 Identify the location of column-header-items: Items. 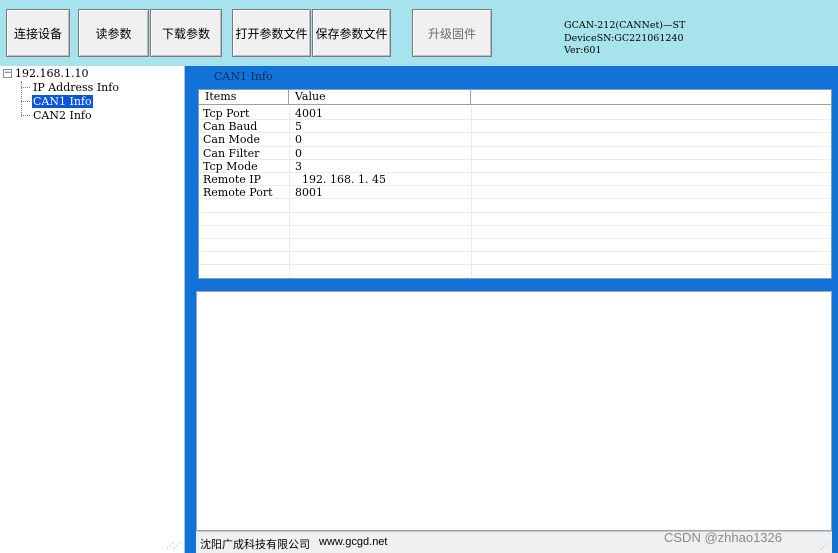
(244, 97).